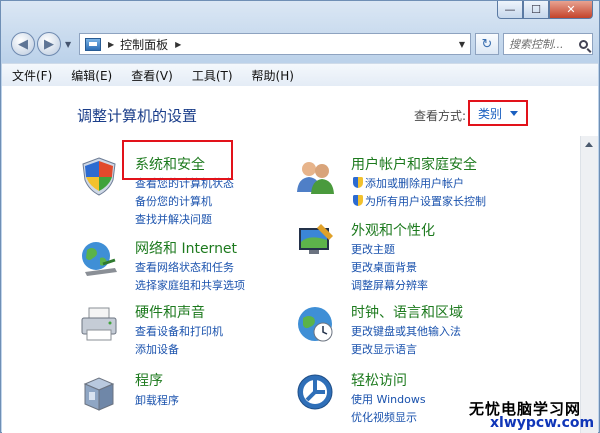  I want to click on maximize-button: ☐, so click(536, 10).